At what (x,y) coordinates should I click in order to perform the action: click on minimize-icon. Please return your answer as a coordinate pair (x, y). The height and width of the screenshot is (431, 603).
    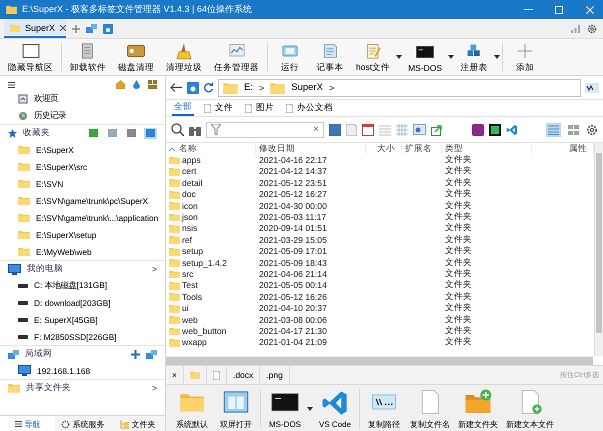
    Looking at the image, I should click on (528, 9).